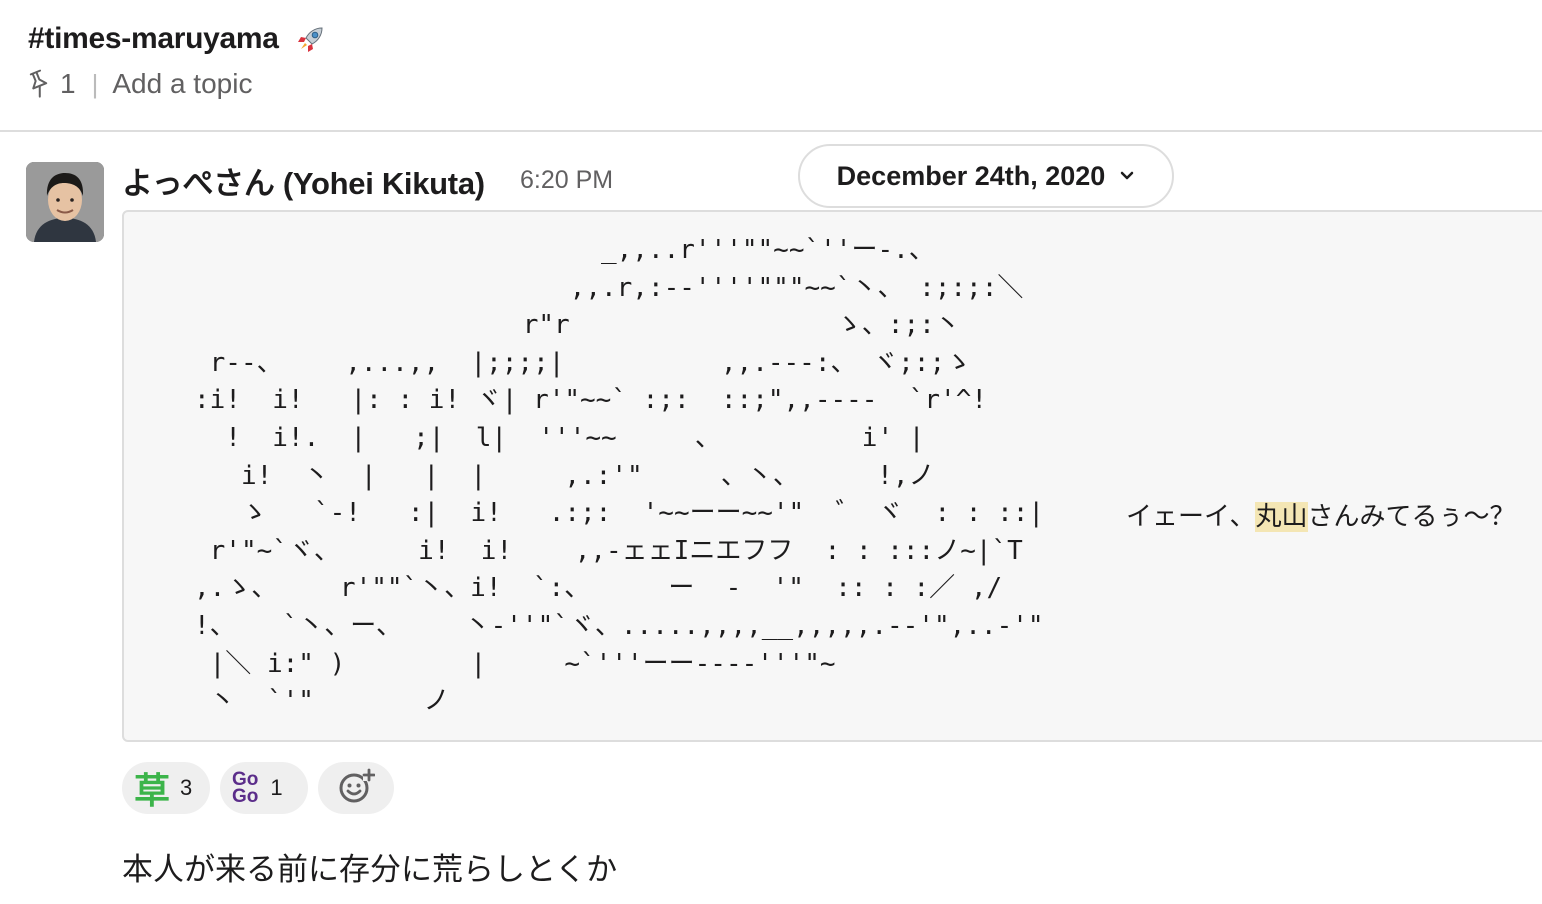 This screenshot has width=1542, height=904. I want to click on reaction-count: 1, so click(276, 787).